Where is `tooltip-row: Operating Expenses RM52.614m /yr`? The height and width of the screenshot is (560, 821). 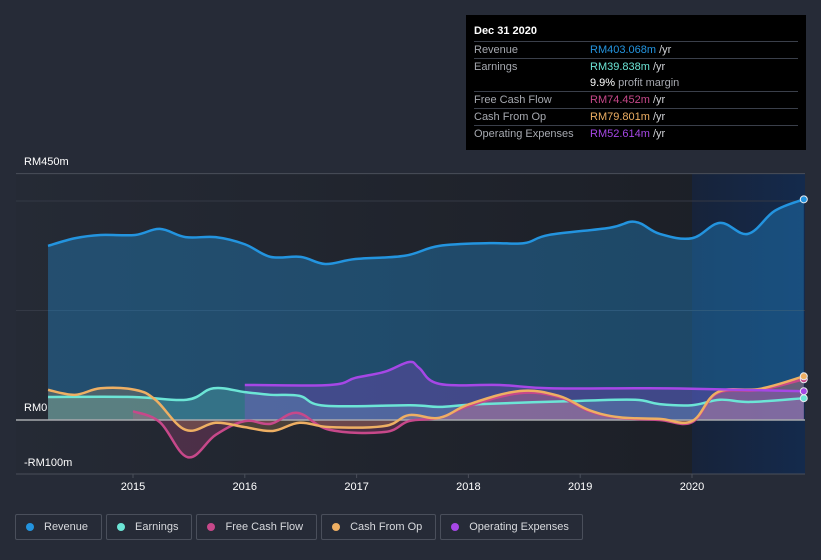
tooltip-row: Operating Expenses RM52.614m /yr is located at coordinates (636, 133).